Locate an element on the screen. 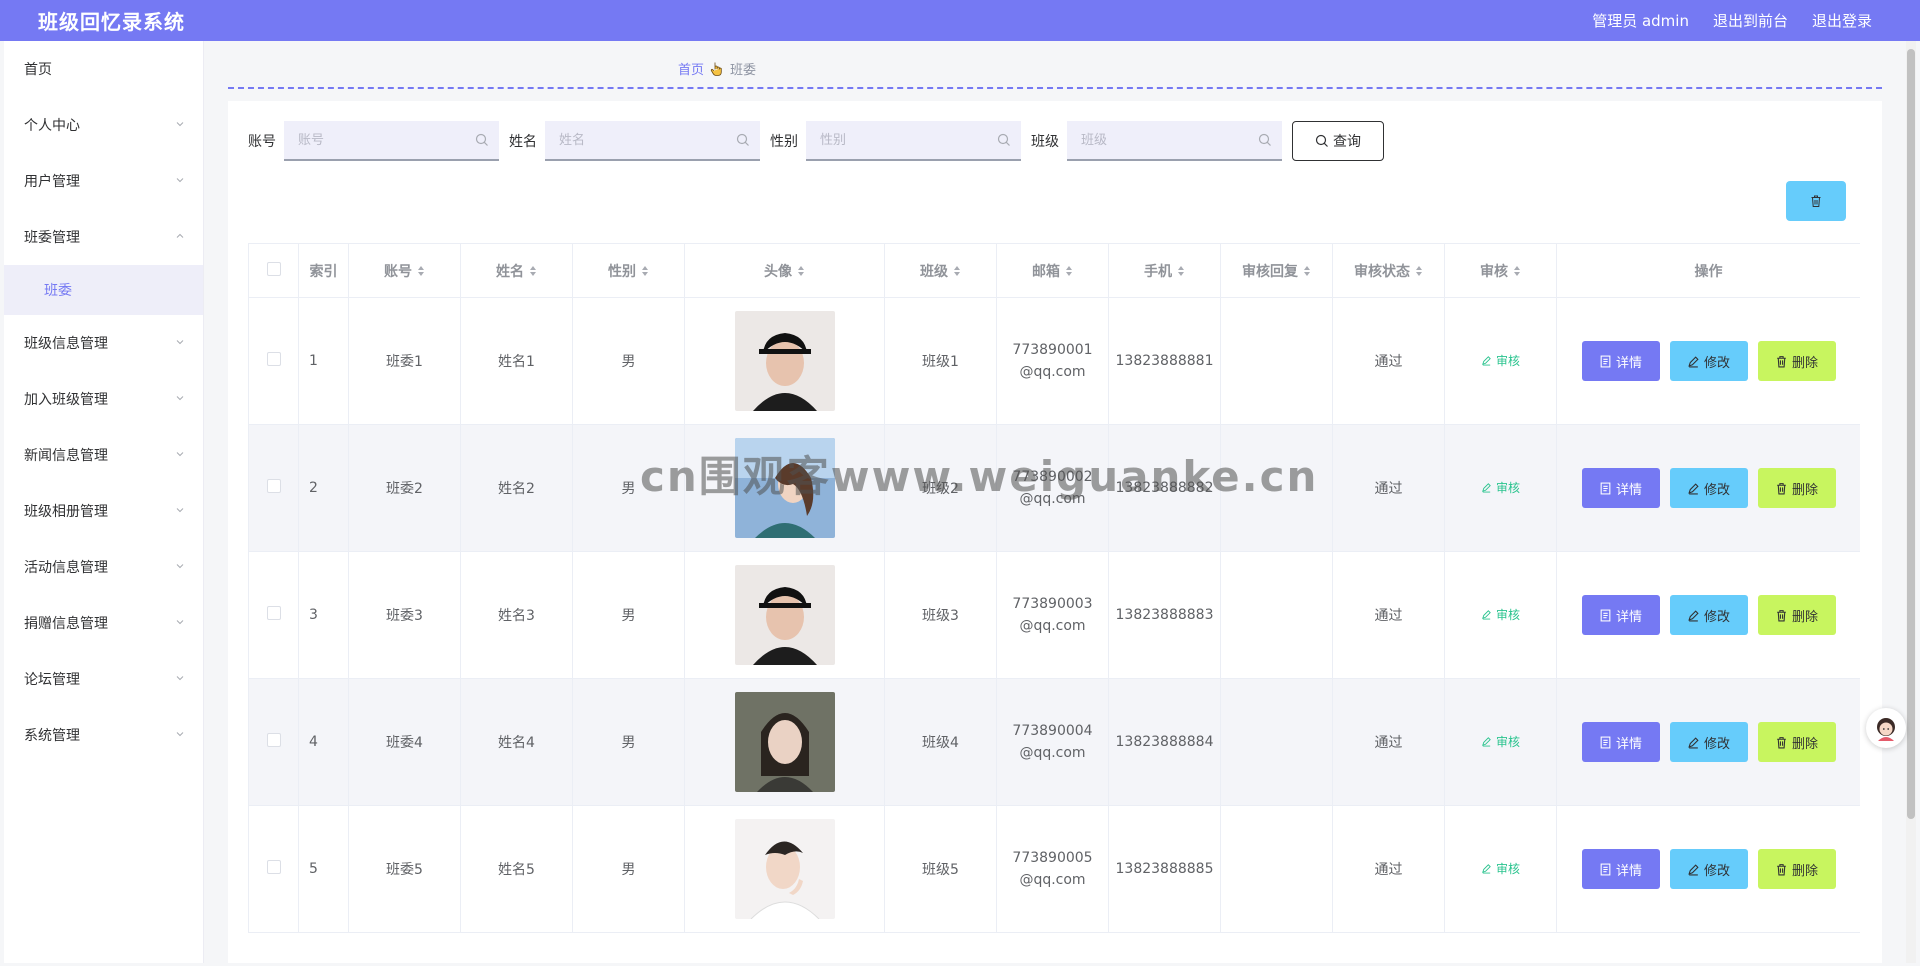 This screenshot has height=966, width=1920. search-bar: 账号 姓名 性别 班级 查询 is located at coordinates (816, 141).